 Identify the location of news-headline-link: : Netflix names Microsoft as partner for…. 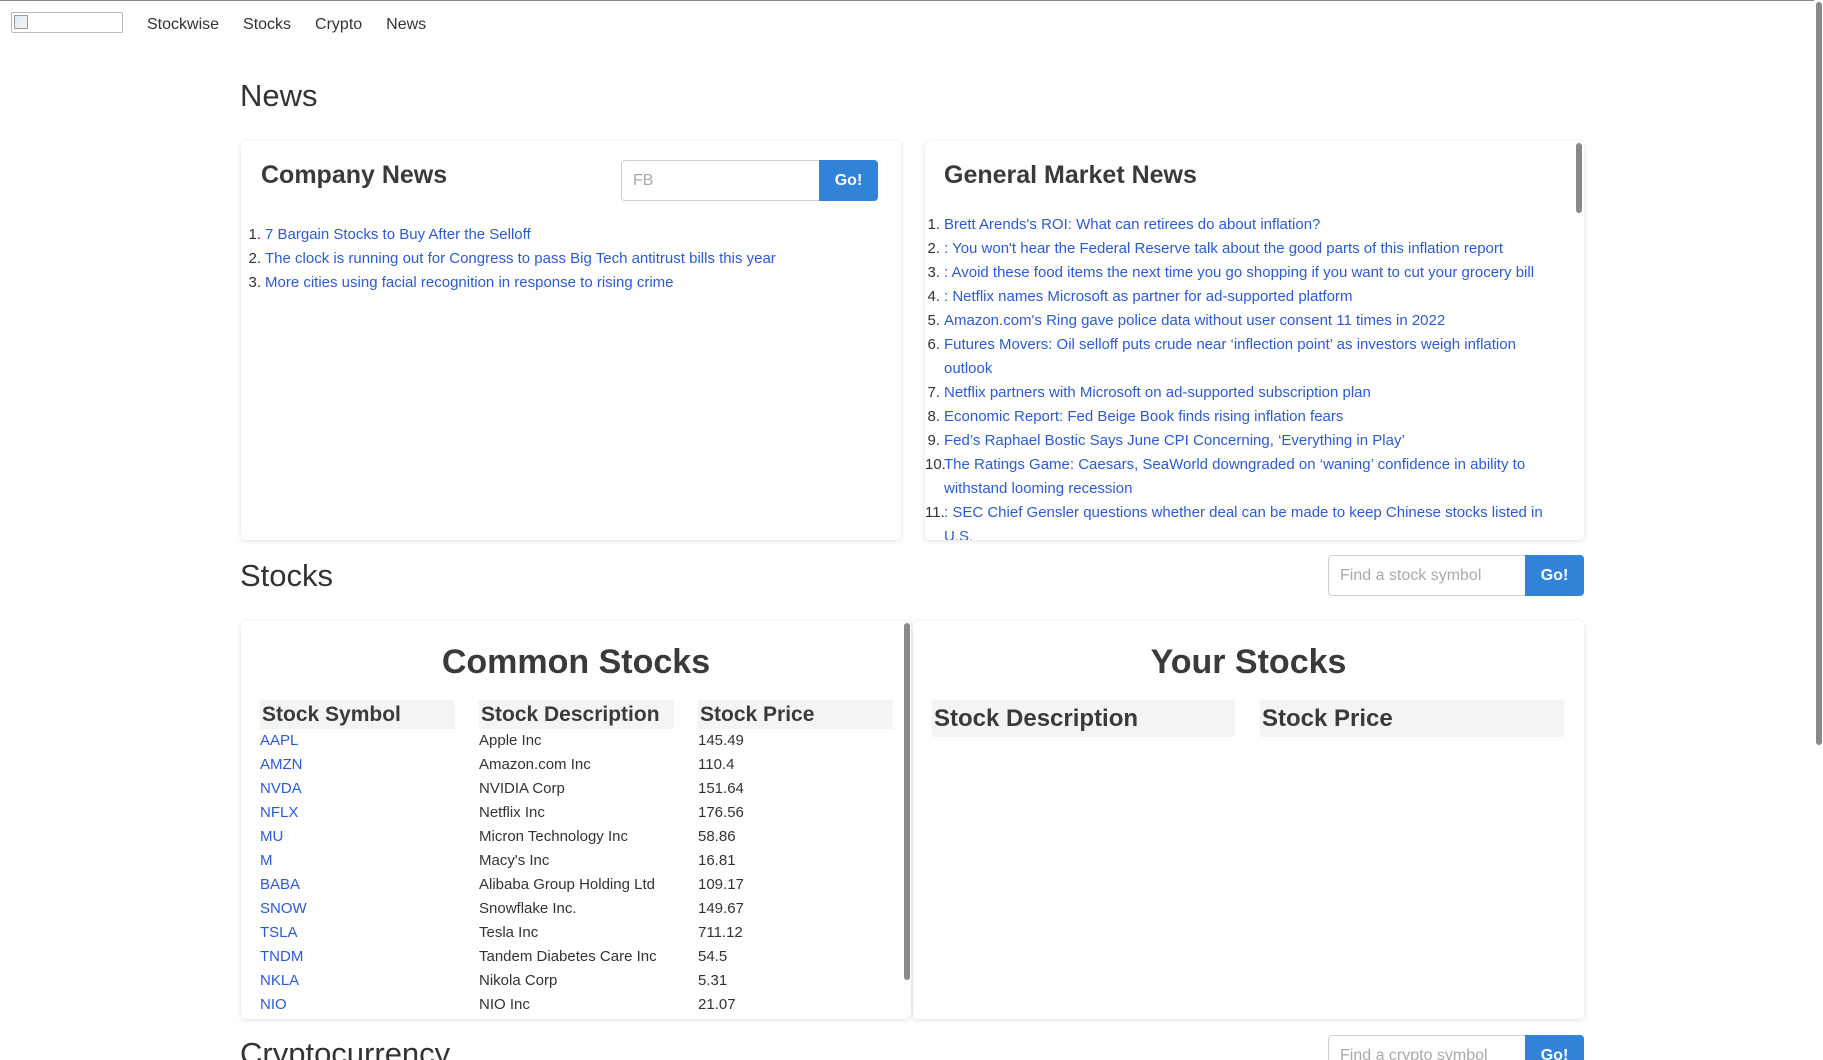
(1146, 297).